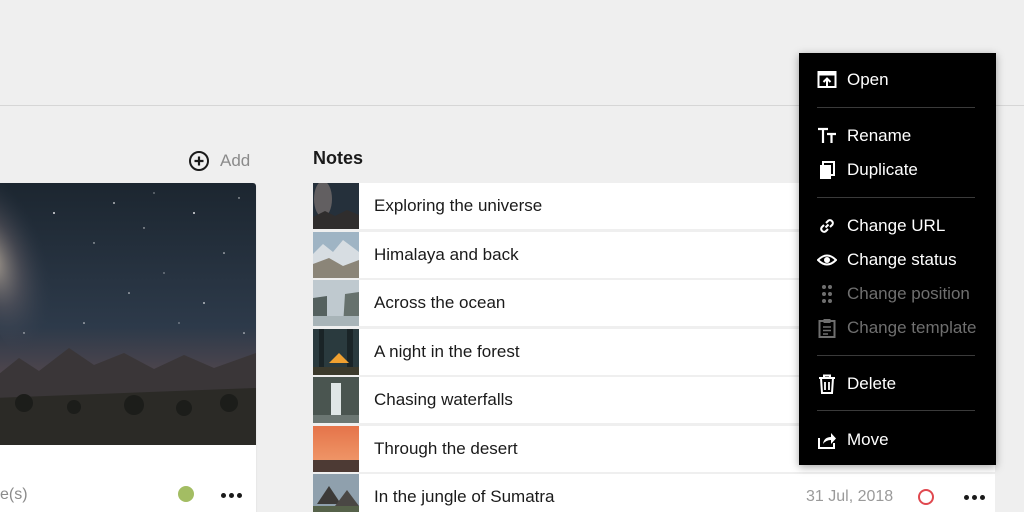 This screenshot has height=512, width=1024. Describe the element at coordinates (464, 496) in the screenshot. I see `note-title: In the jungle of Sumatra` at that location.